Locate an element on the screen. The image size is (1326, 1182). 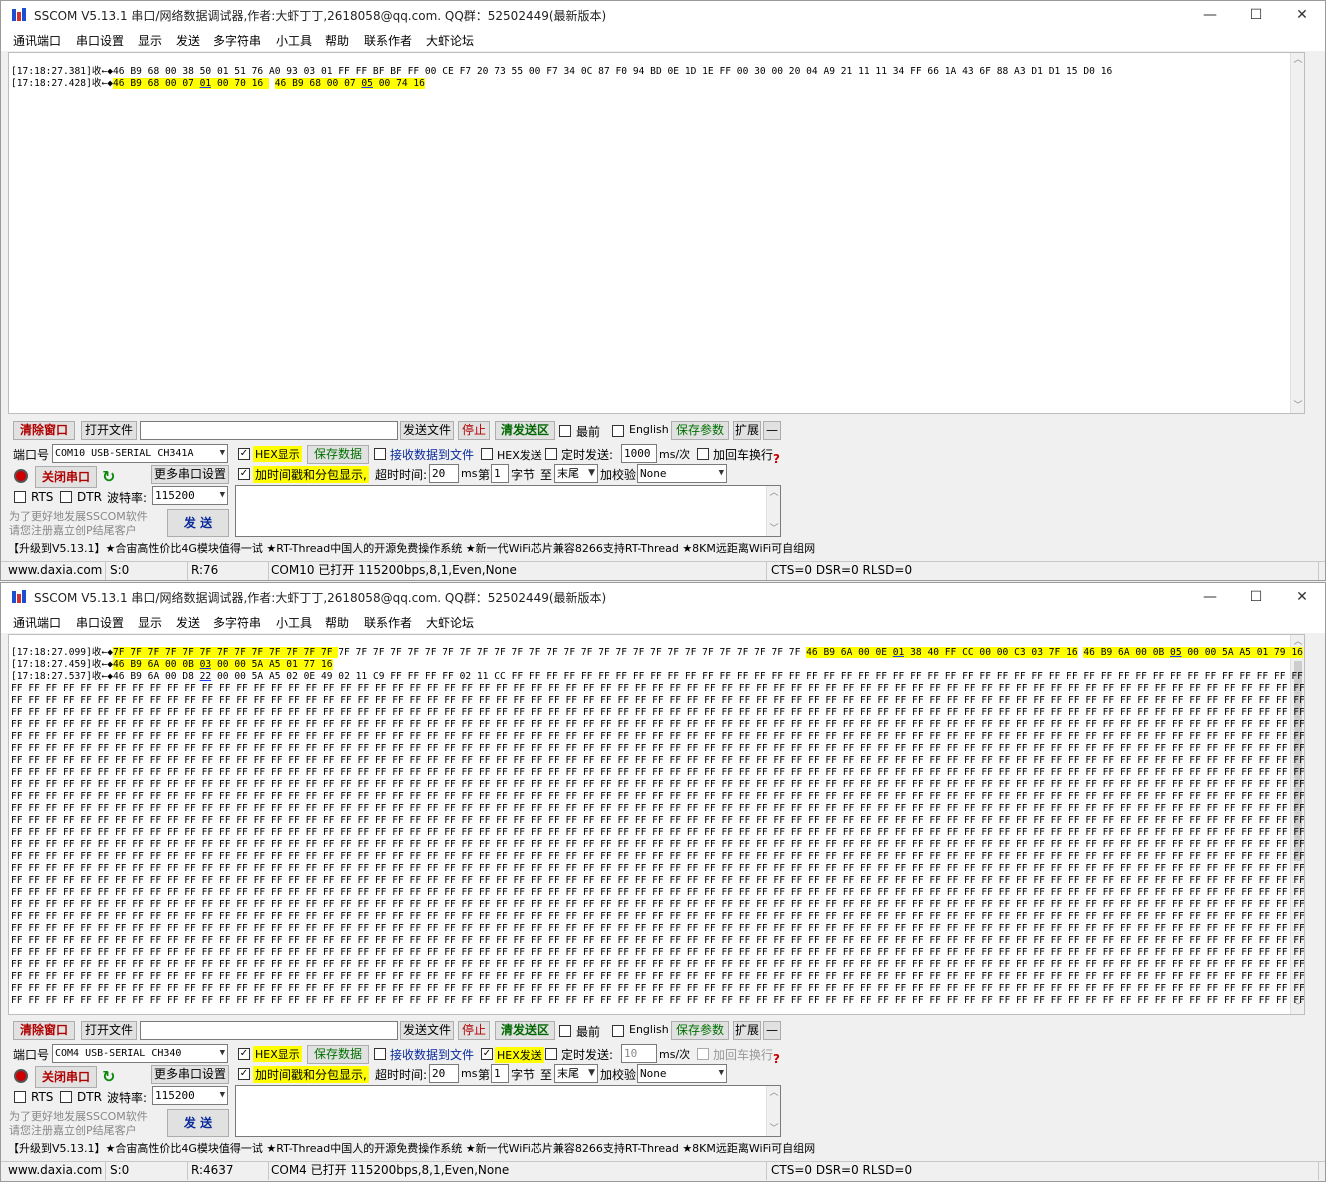
menu-display: 显示 is located at coordinates (150, 40).